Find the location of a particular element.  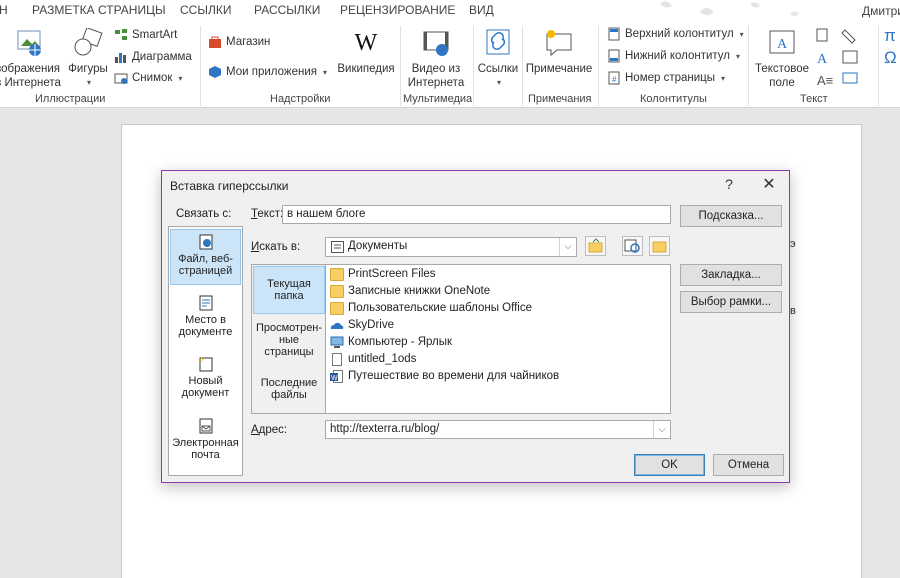

look-in-dropdown: Документы ⌵ is located at coordinates (451, 247).